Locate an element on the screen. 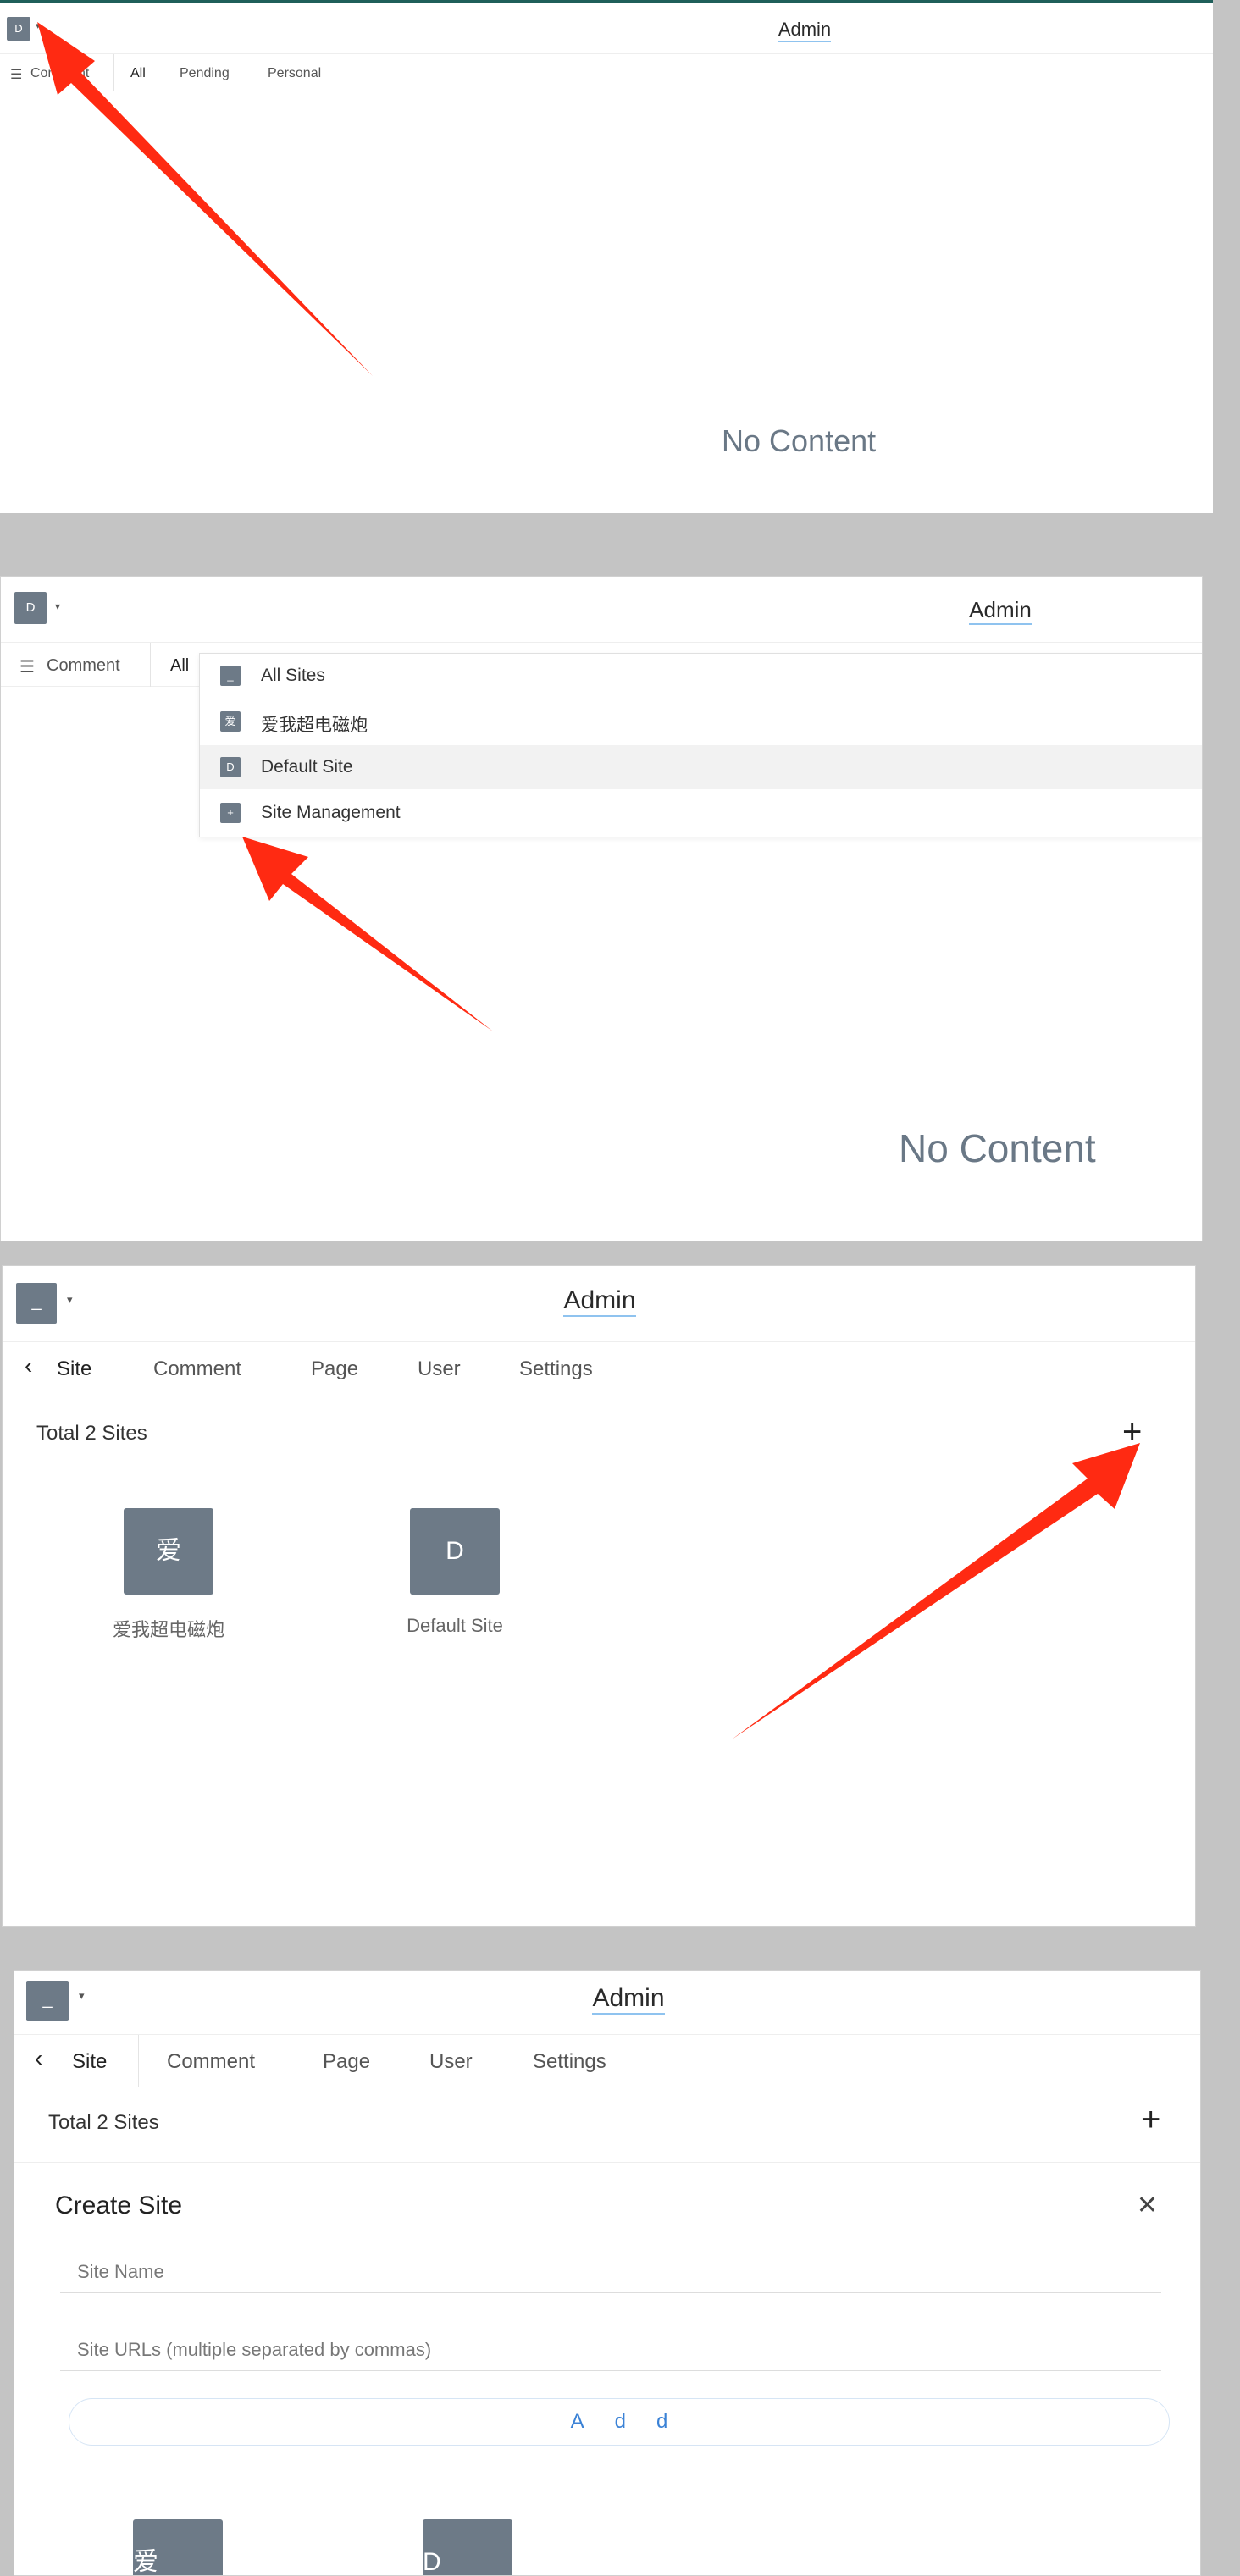 The height and width of the screenshot is (2576, 1240). dropdown-item-label: Site Management is located at coordinates (331, 812).